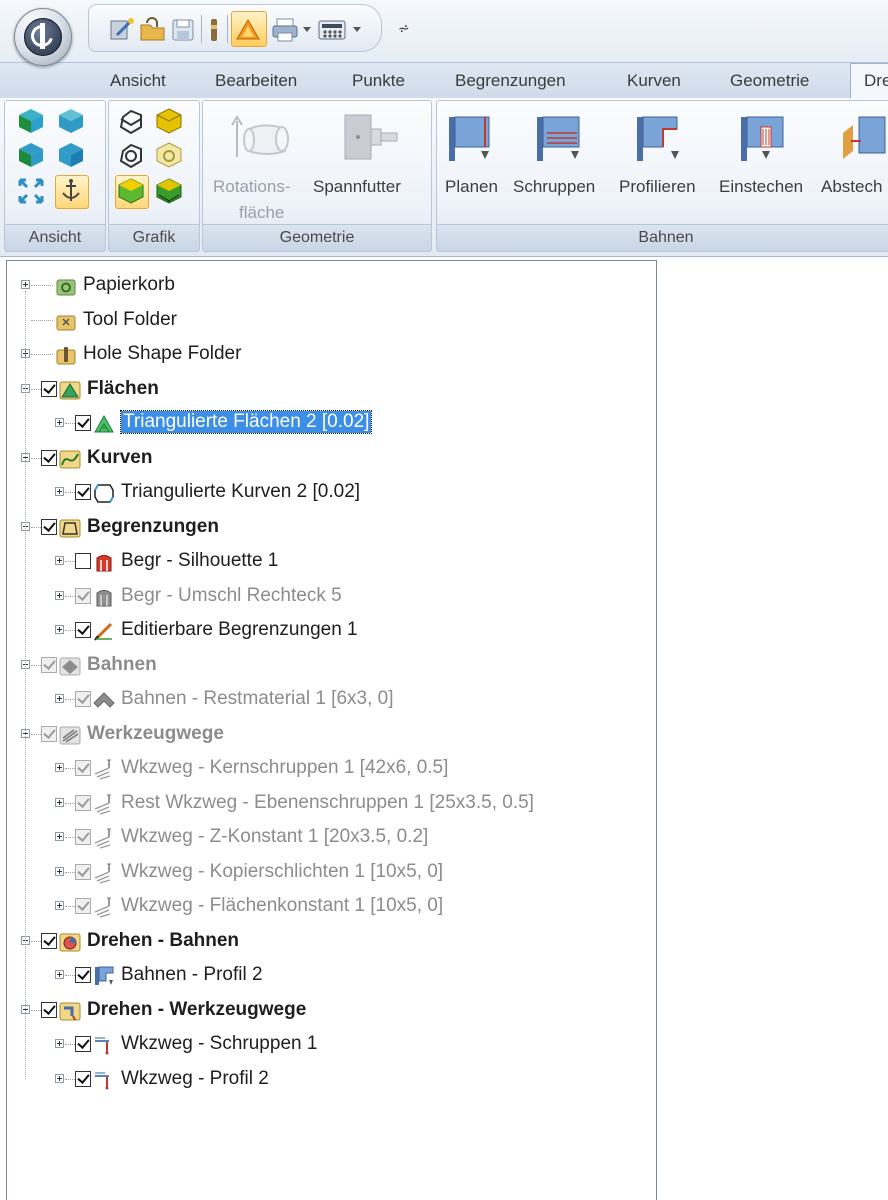  I want to click on zoom-fit-icon, so click(31, 191).